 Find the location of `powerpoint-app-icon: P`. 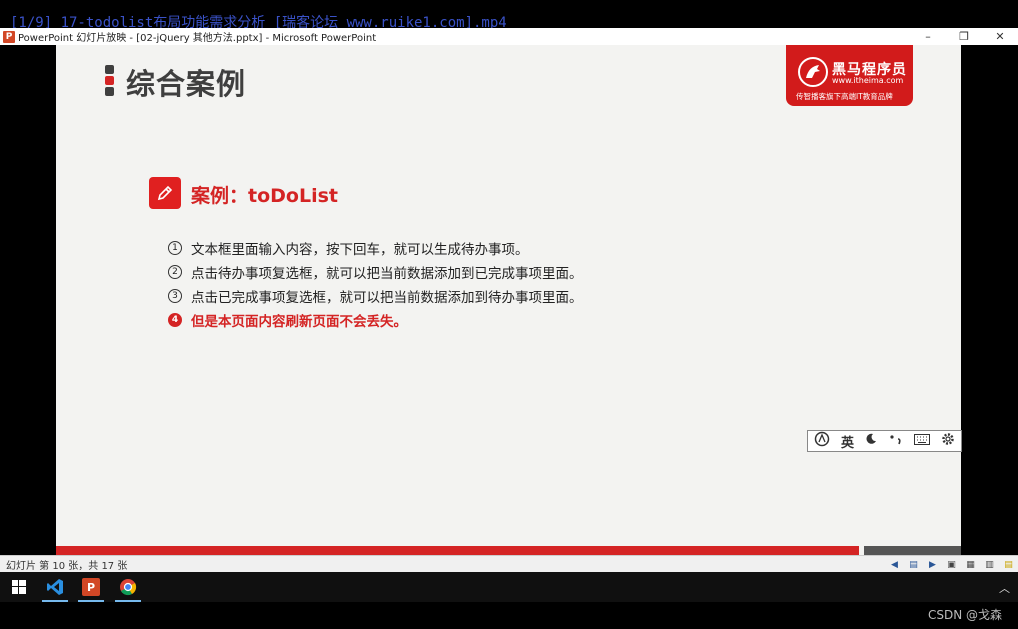

powerpoint-app-icon: P is located at coordinates (9, 36).